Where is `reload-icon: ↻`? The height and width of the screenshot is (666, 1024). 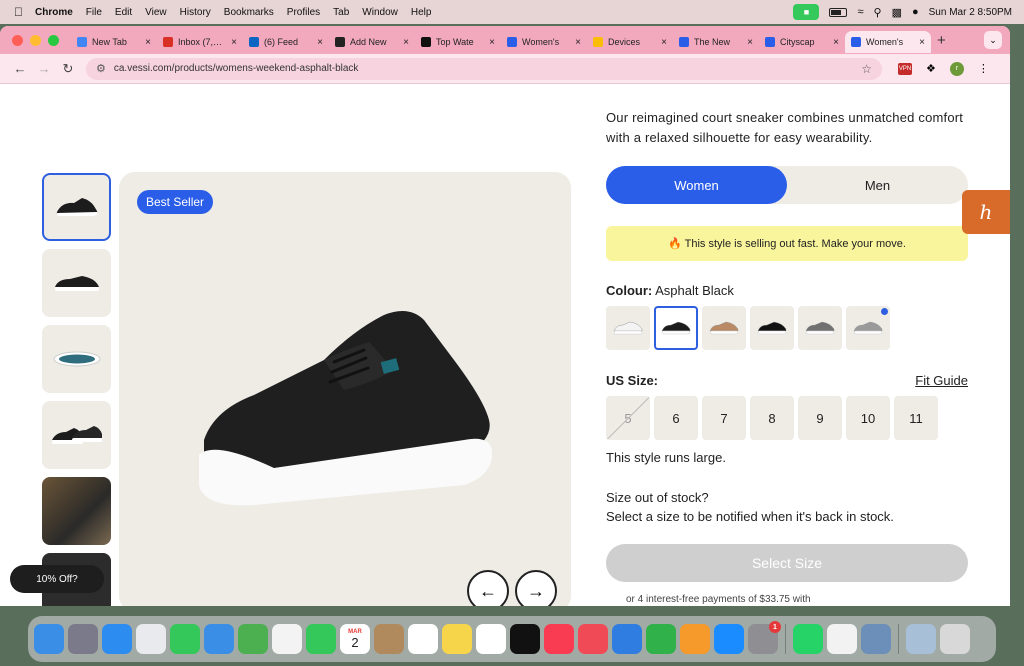
reload-icon: ↻ is located at coordinates (68, 69).